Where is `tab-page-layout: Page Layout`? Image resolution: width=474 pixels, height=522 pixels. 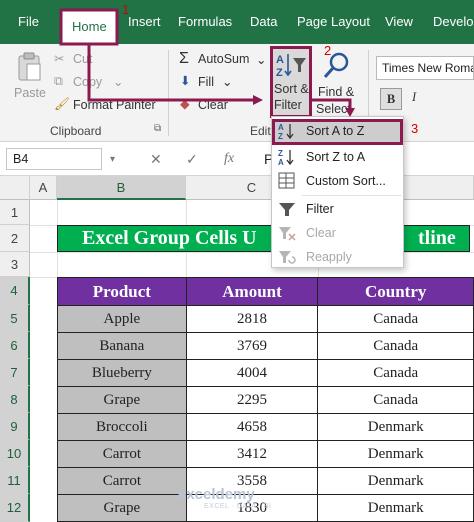 tab-page-layout: Page Layout is located at coordinates (333, 22).